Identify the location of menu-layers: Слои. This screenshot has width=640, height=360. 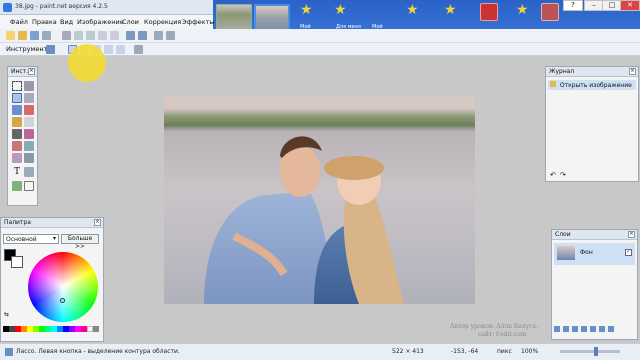
(130, 22).